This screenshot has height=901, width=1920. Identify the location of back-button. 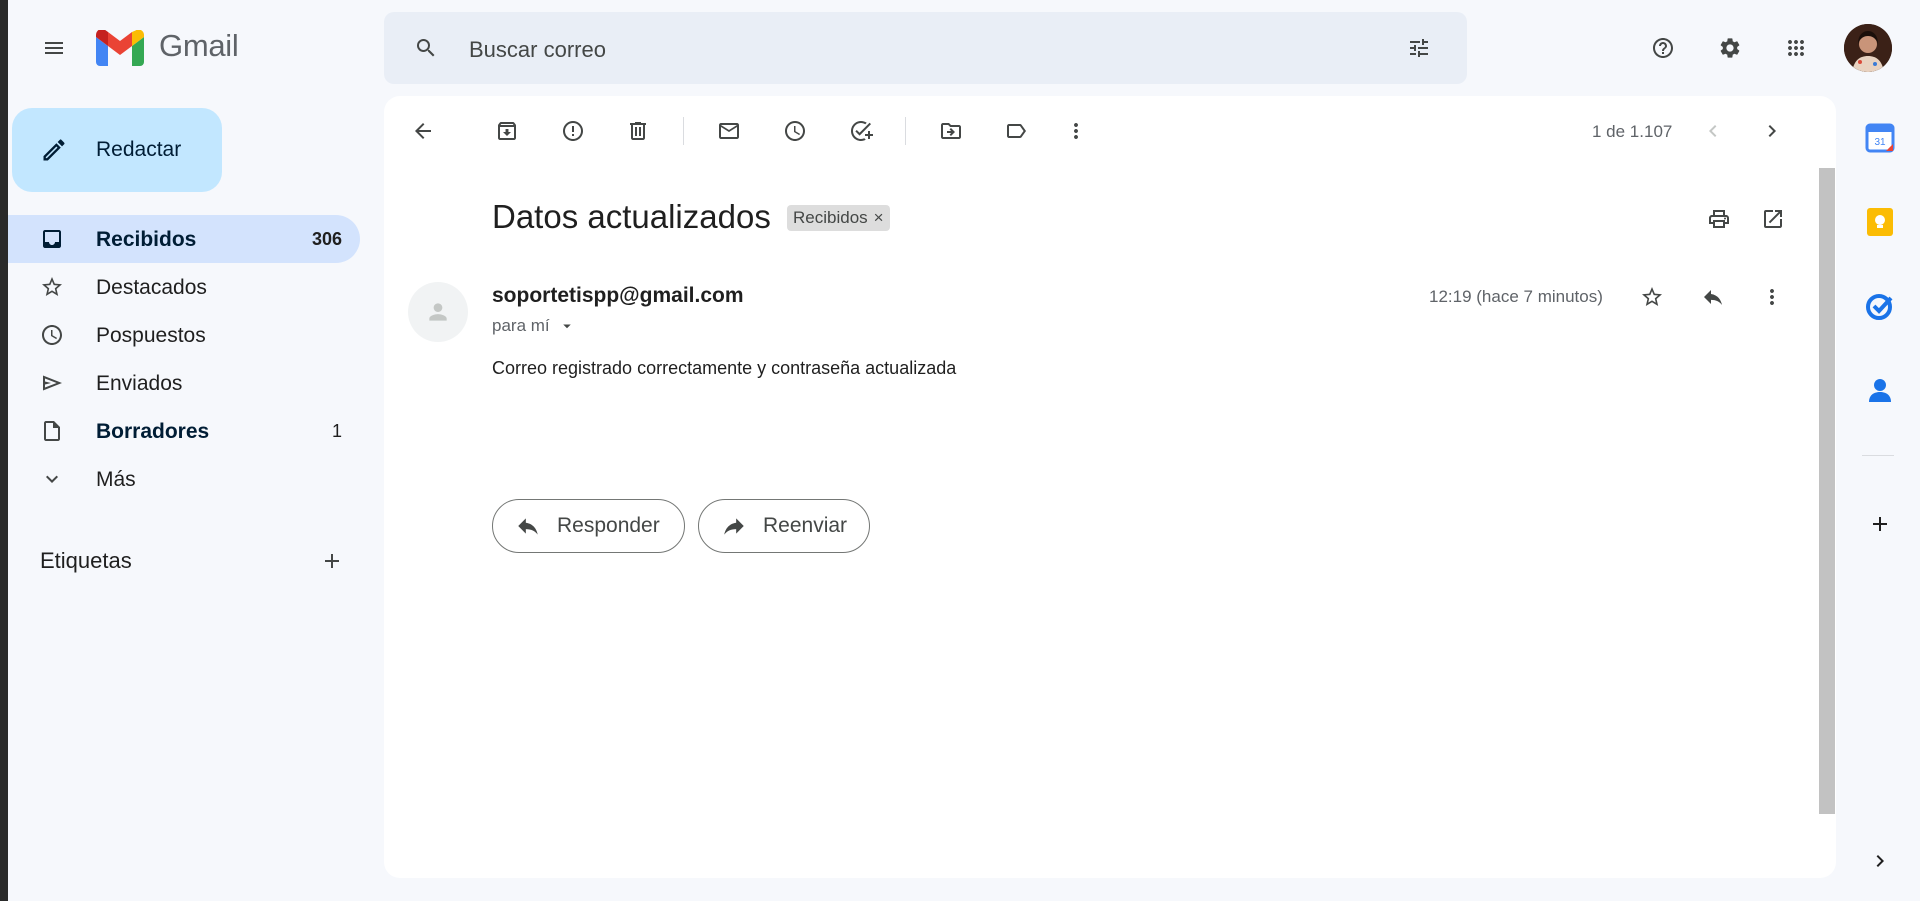
(423, 131).